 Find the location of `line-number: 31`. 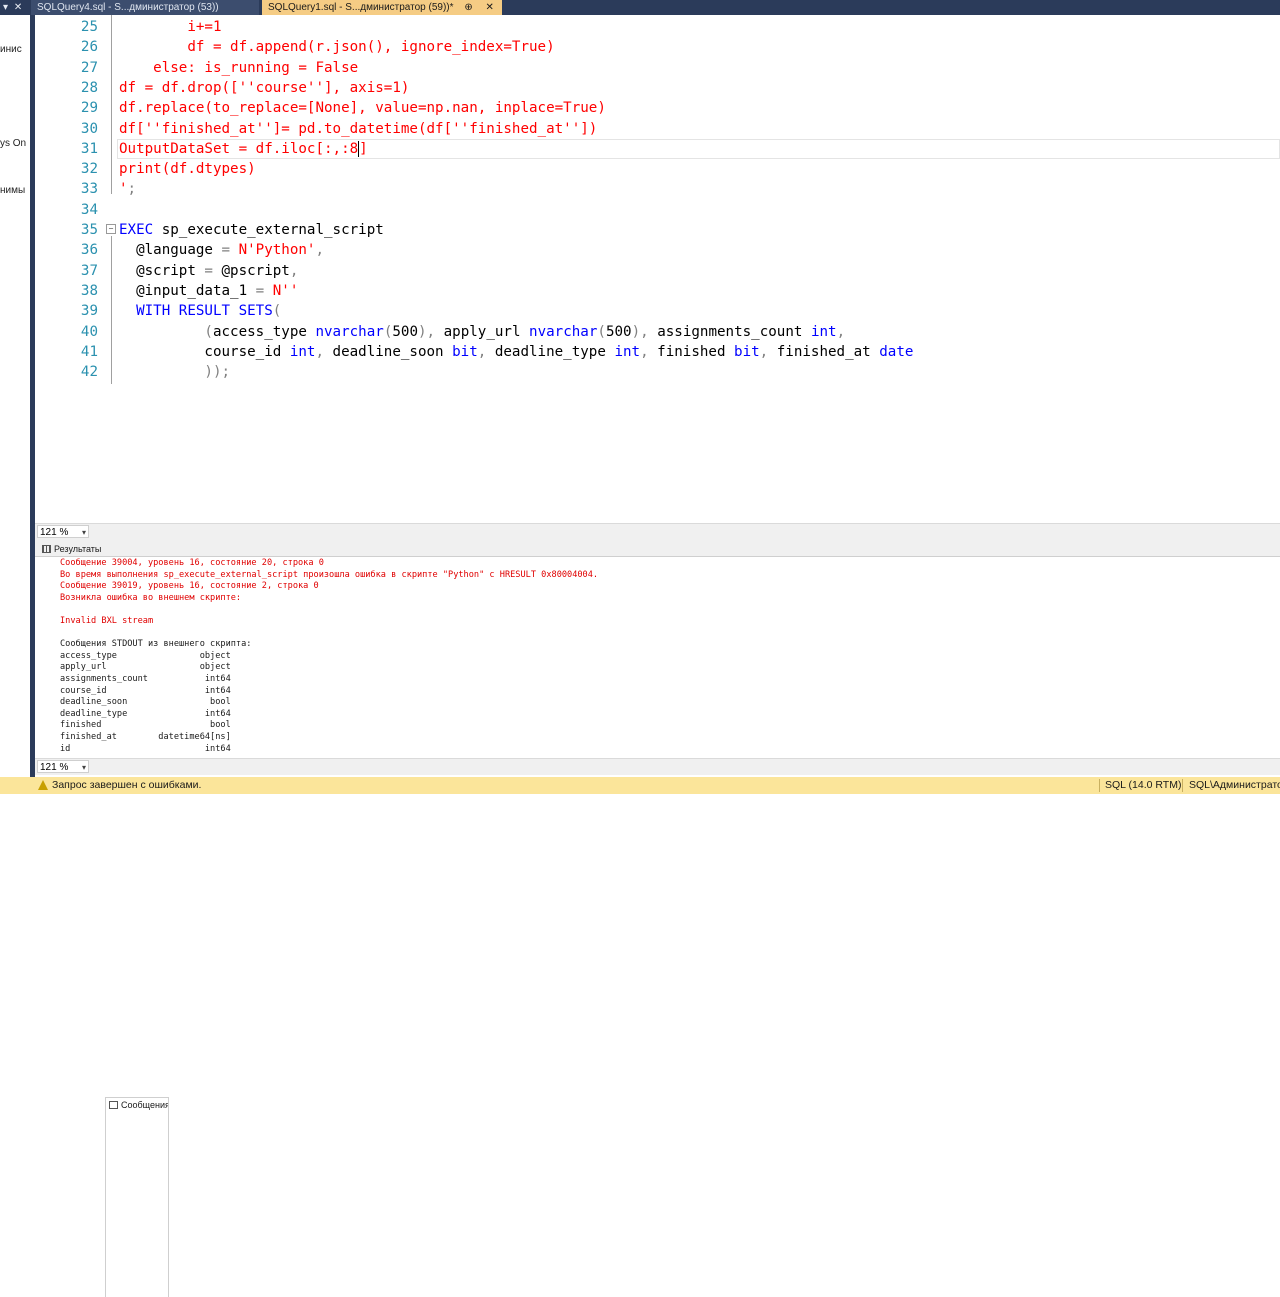

line-number: 31 is located at coordinates (89, 148).